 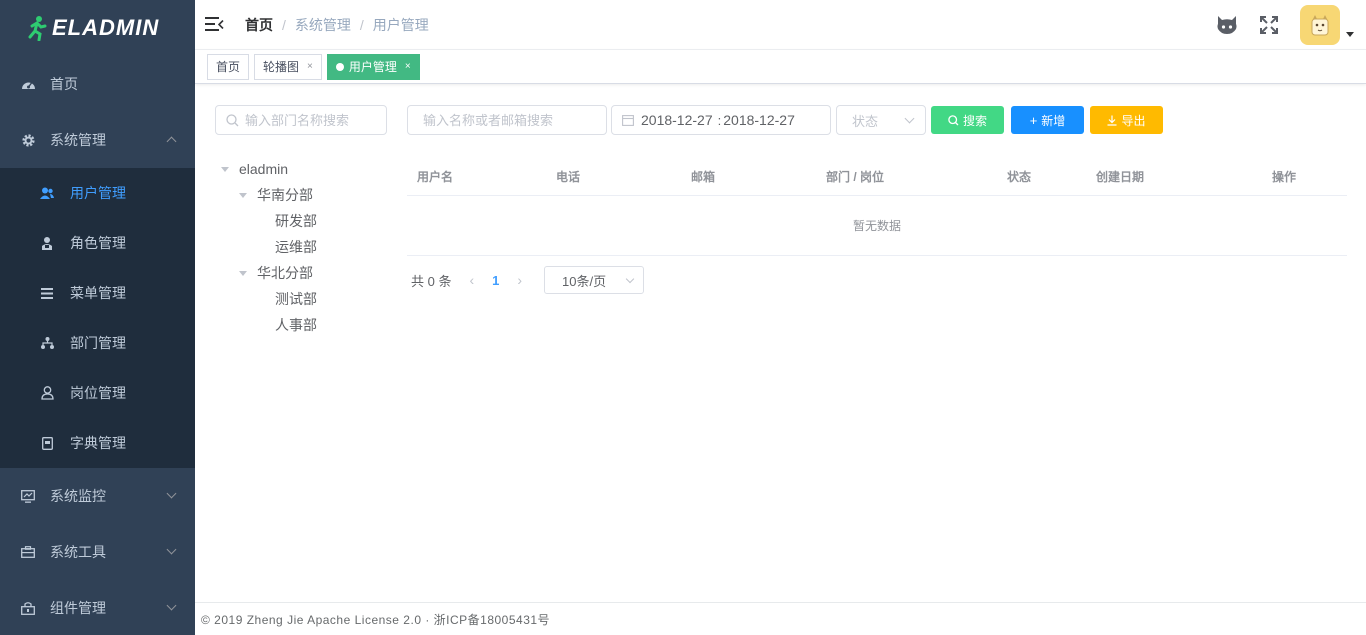 I want to click on sidebar-item-label: 岗位管理, so click(x=98, y=393).